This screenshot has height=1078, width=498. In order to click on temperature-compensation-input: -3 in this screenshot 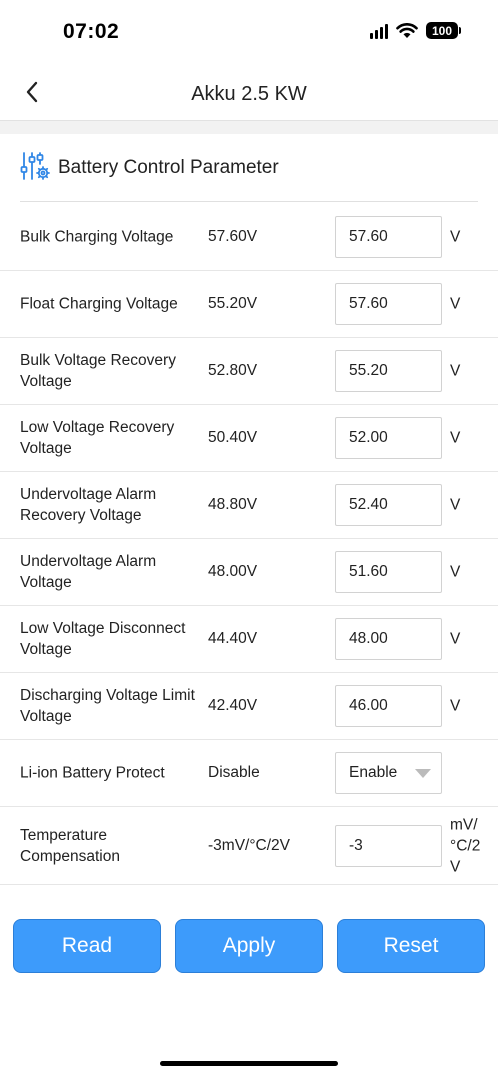, I will do `click(388, 845)`.